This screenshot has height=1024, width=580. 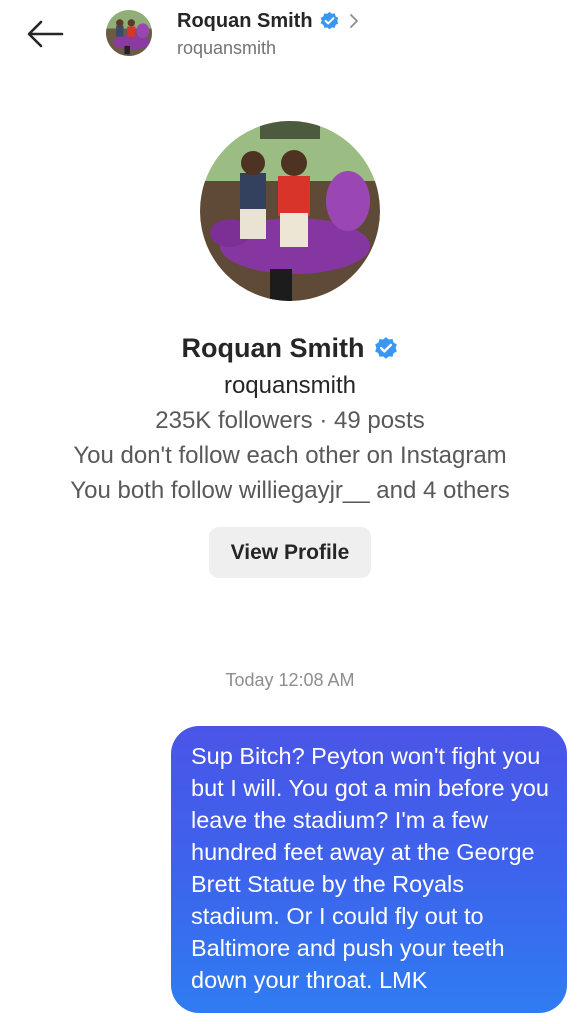 What do you see at coordinates (290, 385) in the screenshot?
I see `profile-username: roquansmith` at bounding box center [290, 385].